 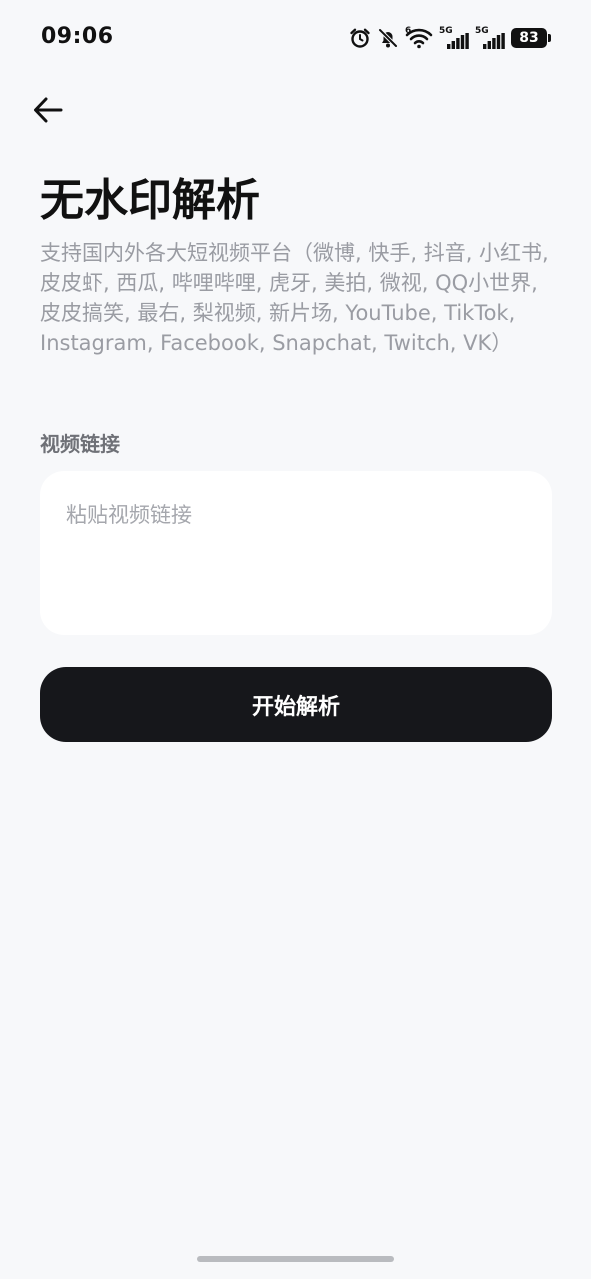 I want to click on battery-level: 83, so click(x=529, y=38).